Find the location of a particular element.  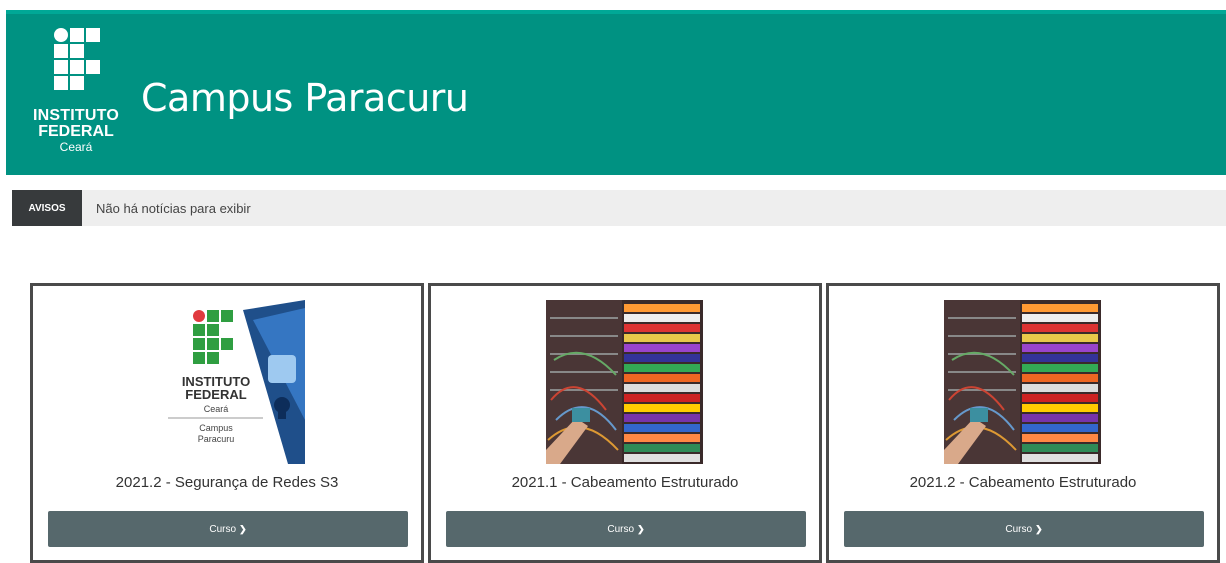

course-image: INSTITUTO FEDERAL Ceará Campus Paracuru is located at coordinates (226, 382).